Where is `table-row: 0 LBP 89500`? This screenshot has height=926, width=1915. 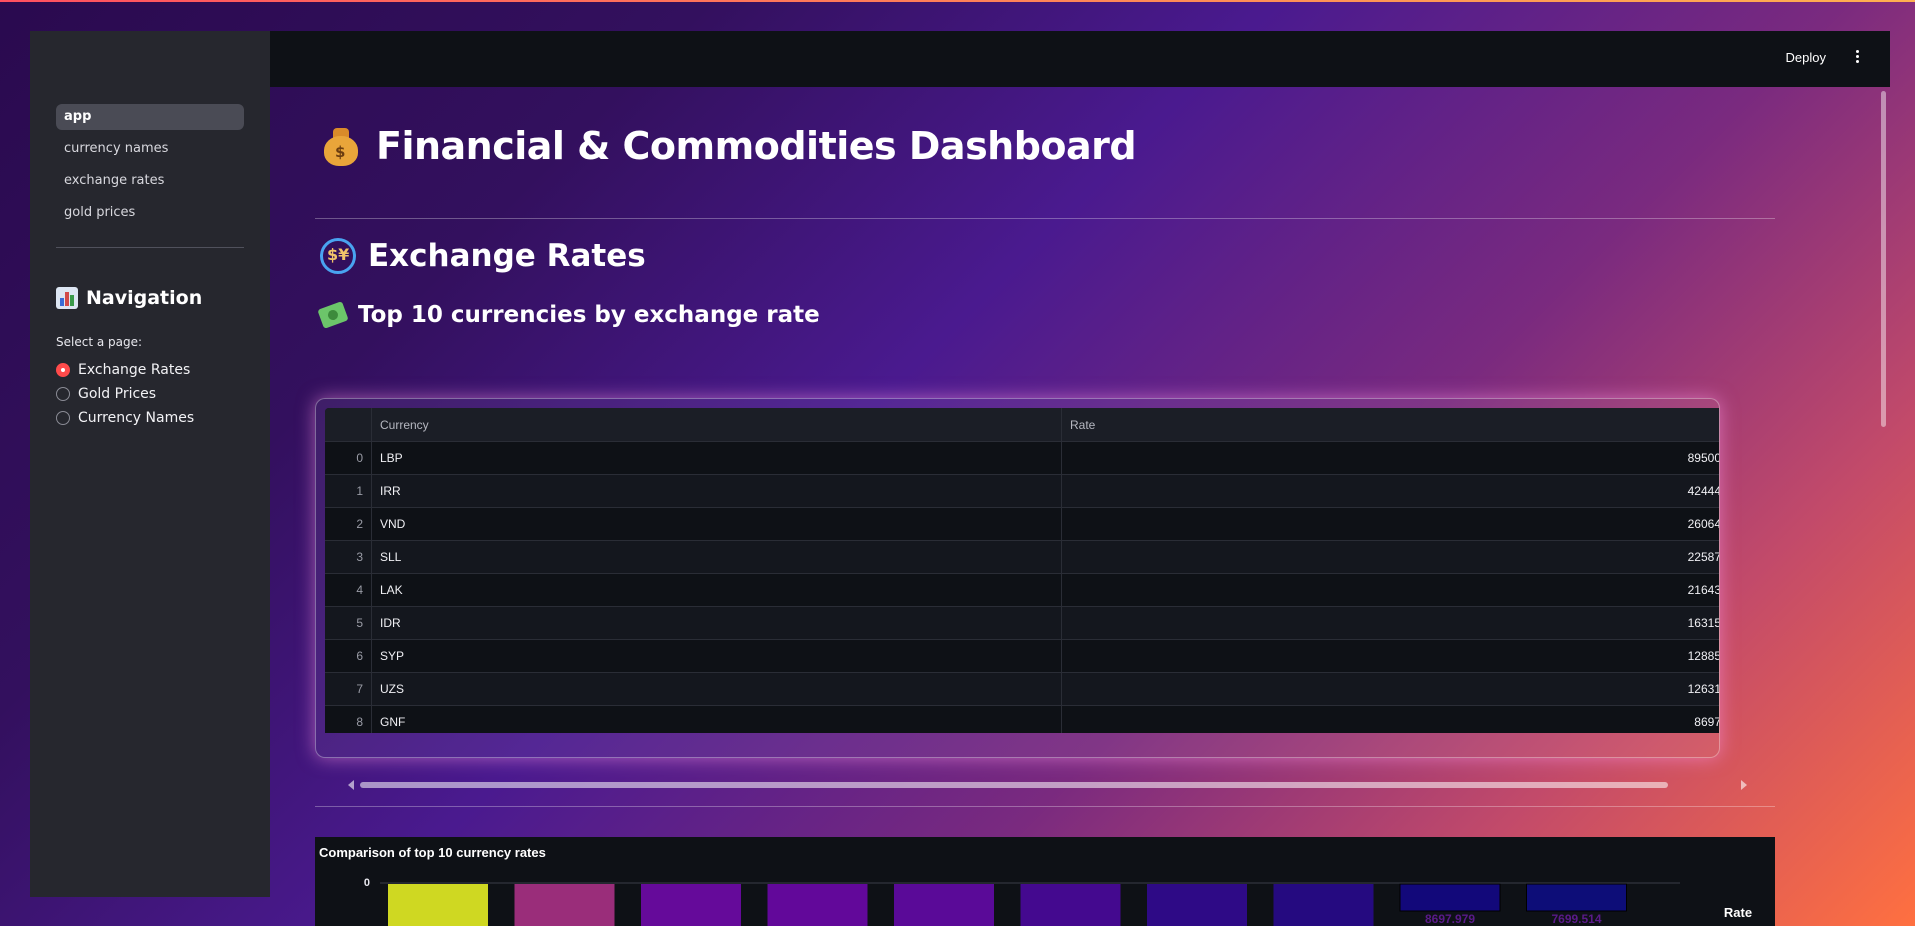
table-row: 0 LBP 89500 is located at coordinates (1022, 458).